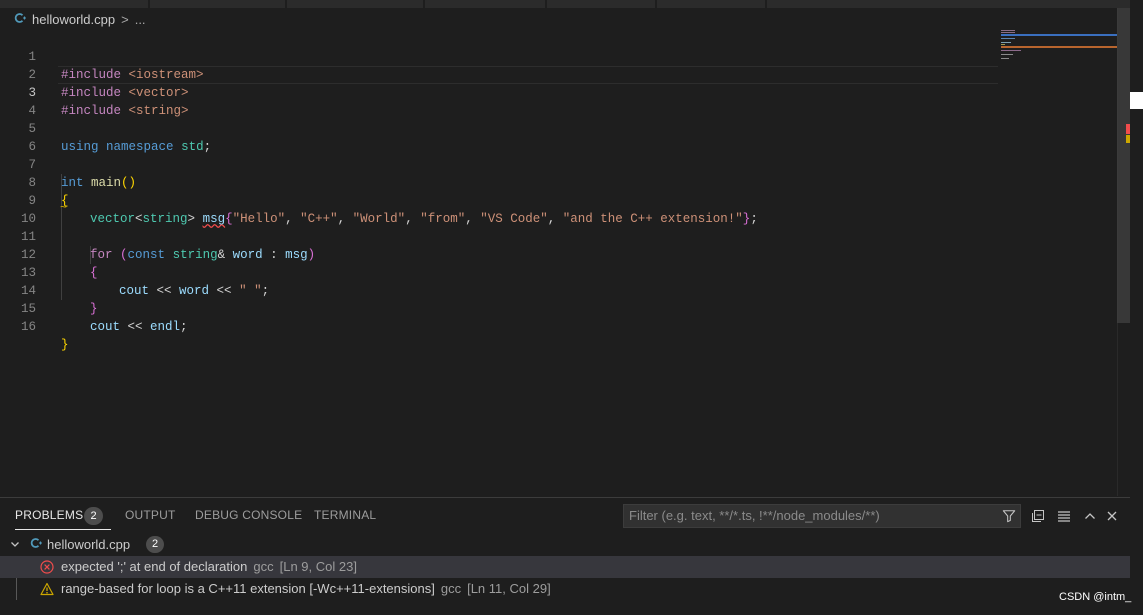 Image resolution: width=1143 pixels, height=615 pixels. I want to click on close-panel-icon, so click(1112, 516).